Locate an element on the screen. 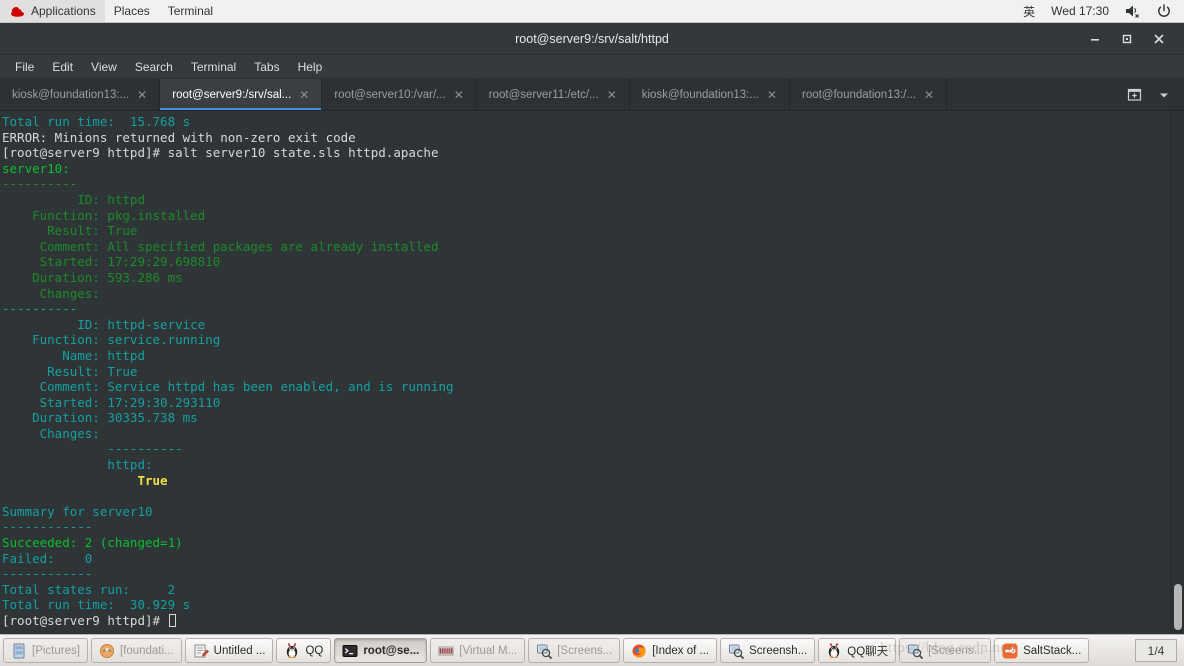 This screenshot has width=1184, height=666. terminal-span: Function: pkg.installed is located at coordinates (104, 215).